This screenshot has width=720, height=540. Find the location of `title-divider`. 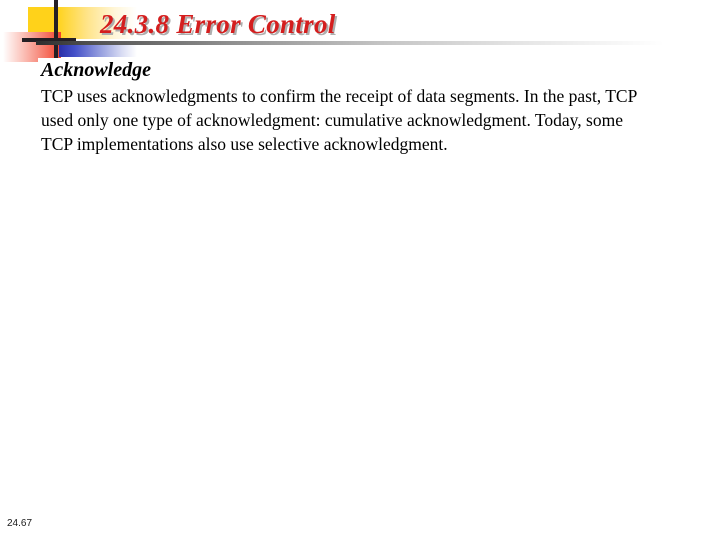

title-divider is located at coordinates (350, 43).